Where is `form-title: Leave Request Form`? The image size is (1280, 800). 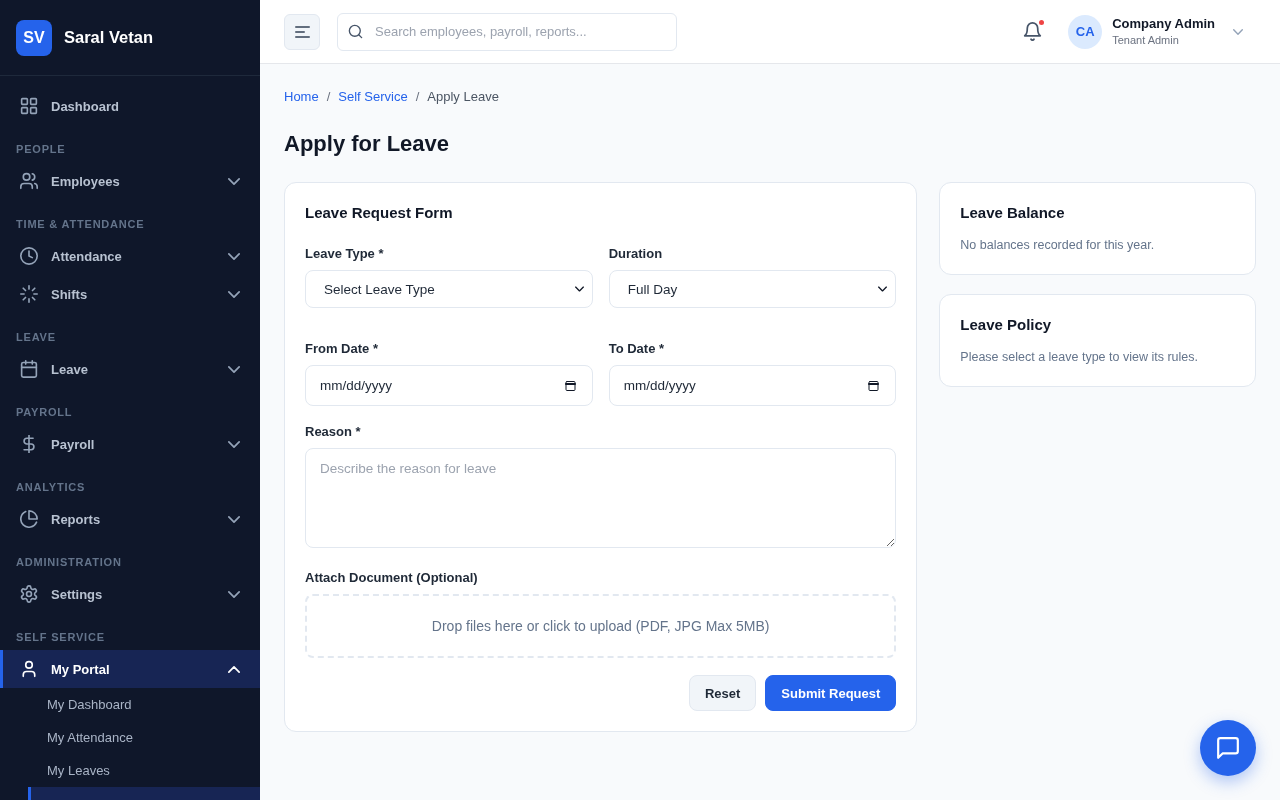
form-title: Leave Request Form is located at coordinates (379, 213).